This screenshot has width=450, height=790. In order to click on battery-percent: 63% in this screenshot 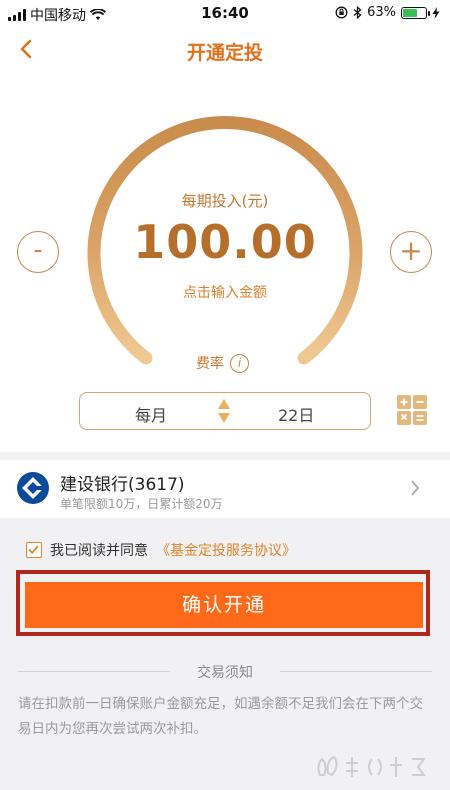, I will do `click(381, 12)`.